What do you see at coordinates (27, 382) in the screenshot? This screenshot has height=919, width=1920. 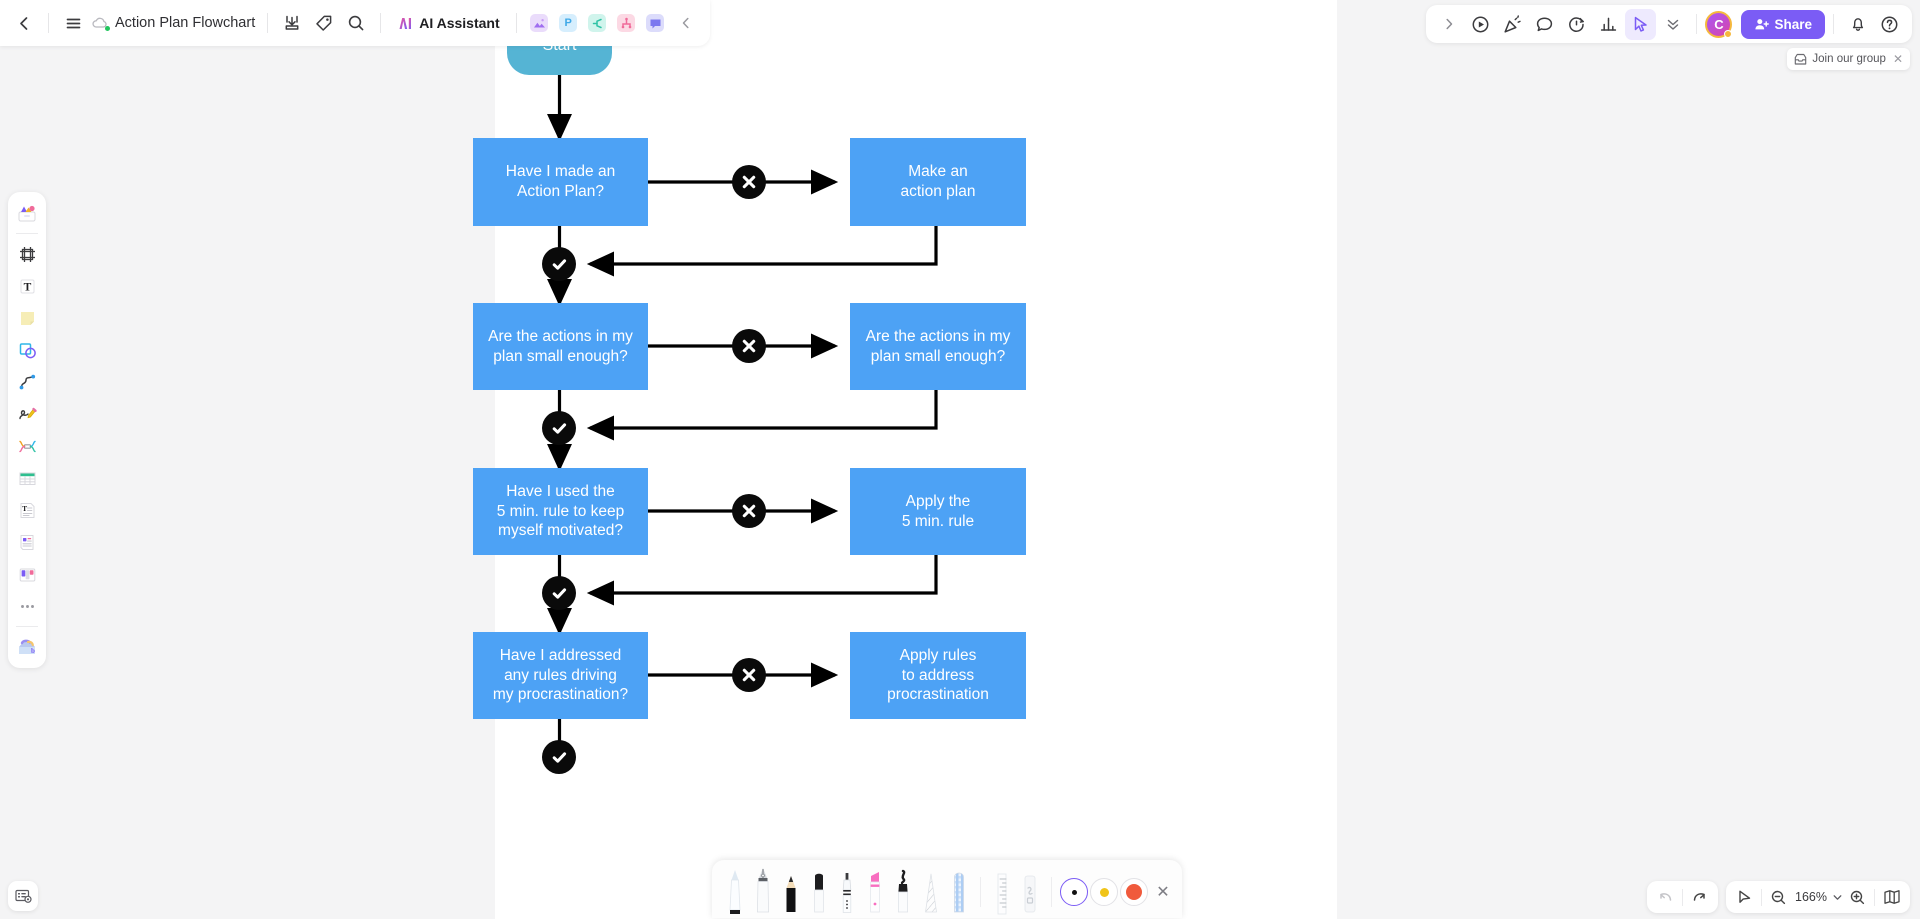 I see `connector-icon` at bounding box center [27, 382].